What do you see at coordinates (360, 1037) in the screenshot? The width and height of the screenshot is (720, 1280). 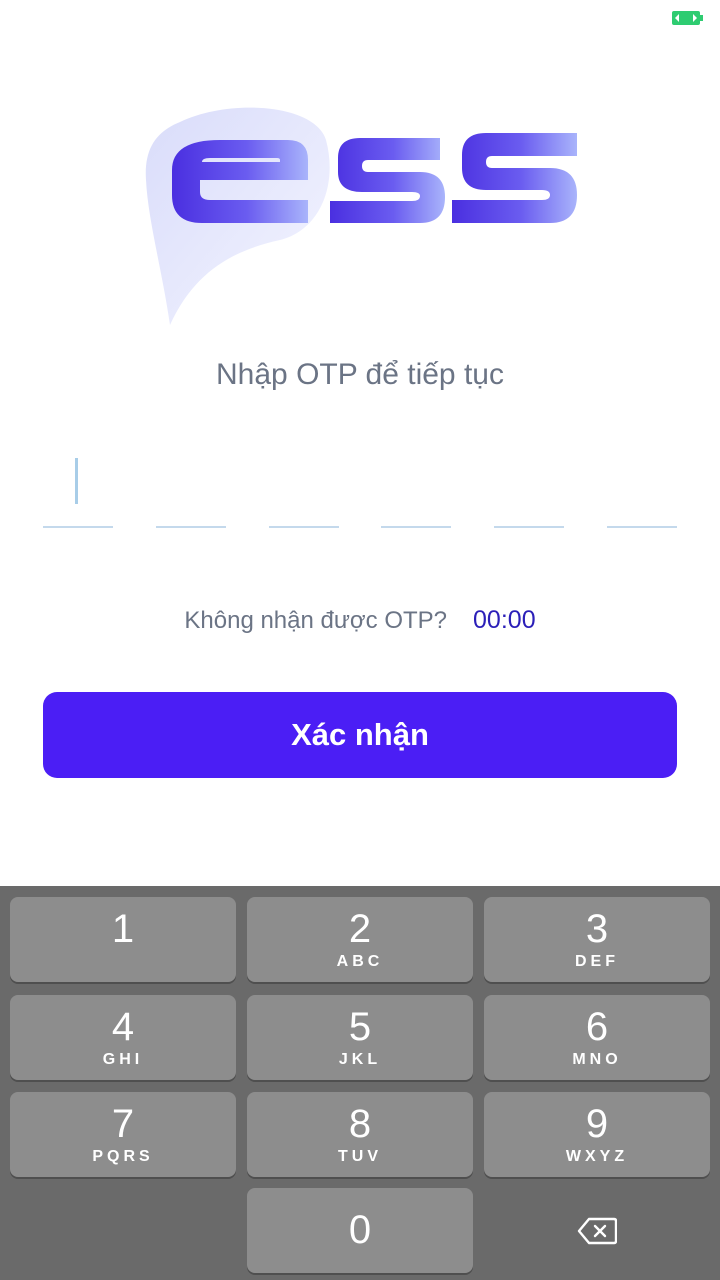 I see `key-5: 5 JKL` at bounding box center [360, 1037].